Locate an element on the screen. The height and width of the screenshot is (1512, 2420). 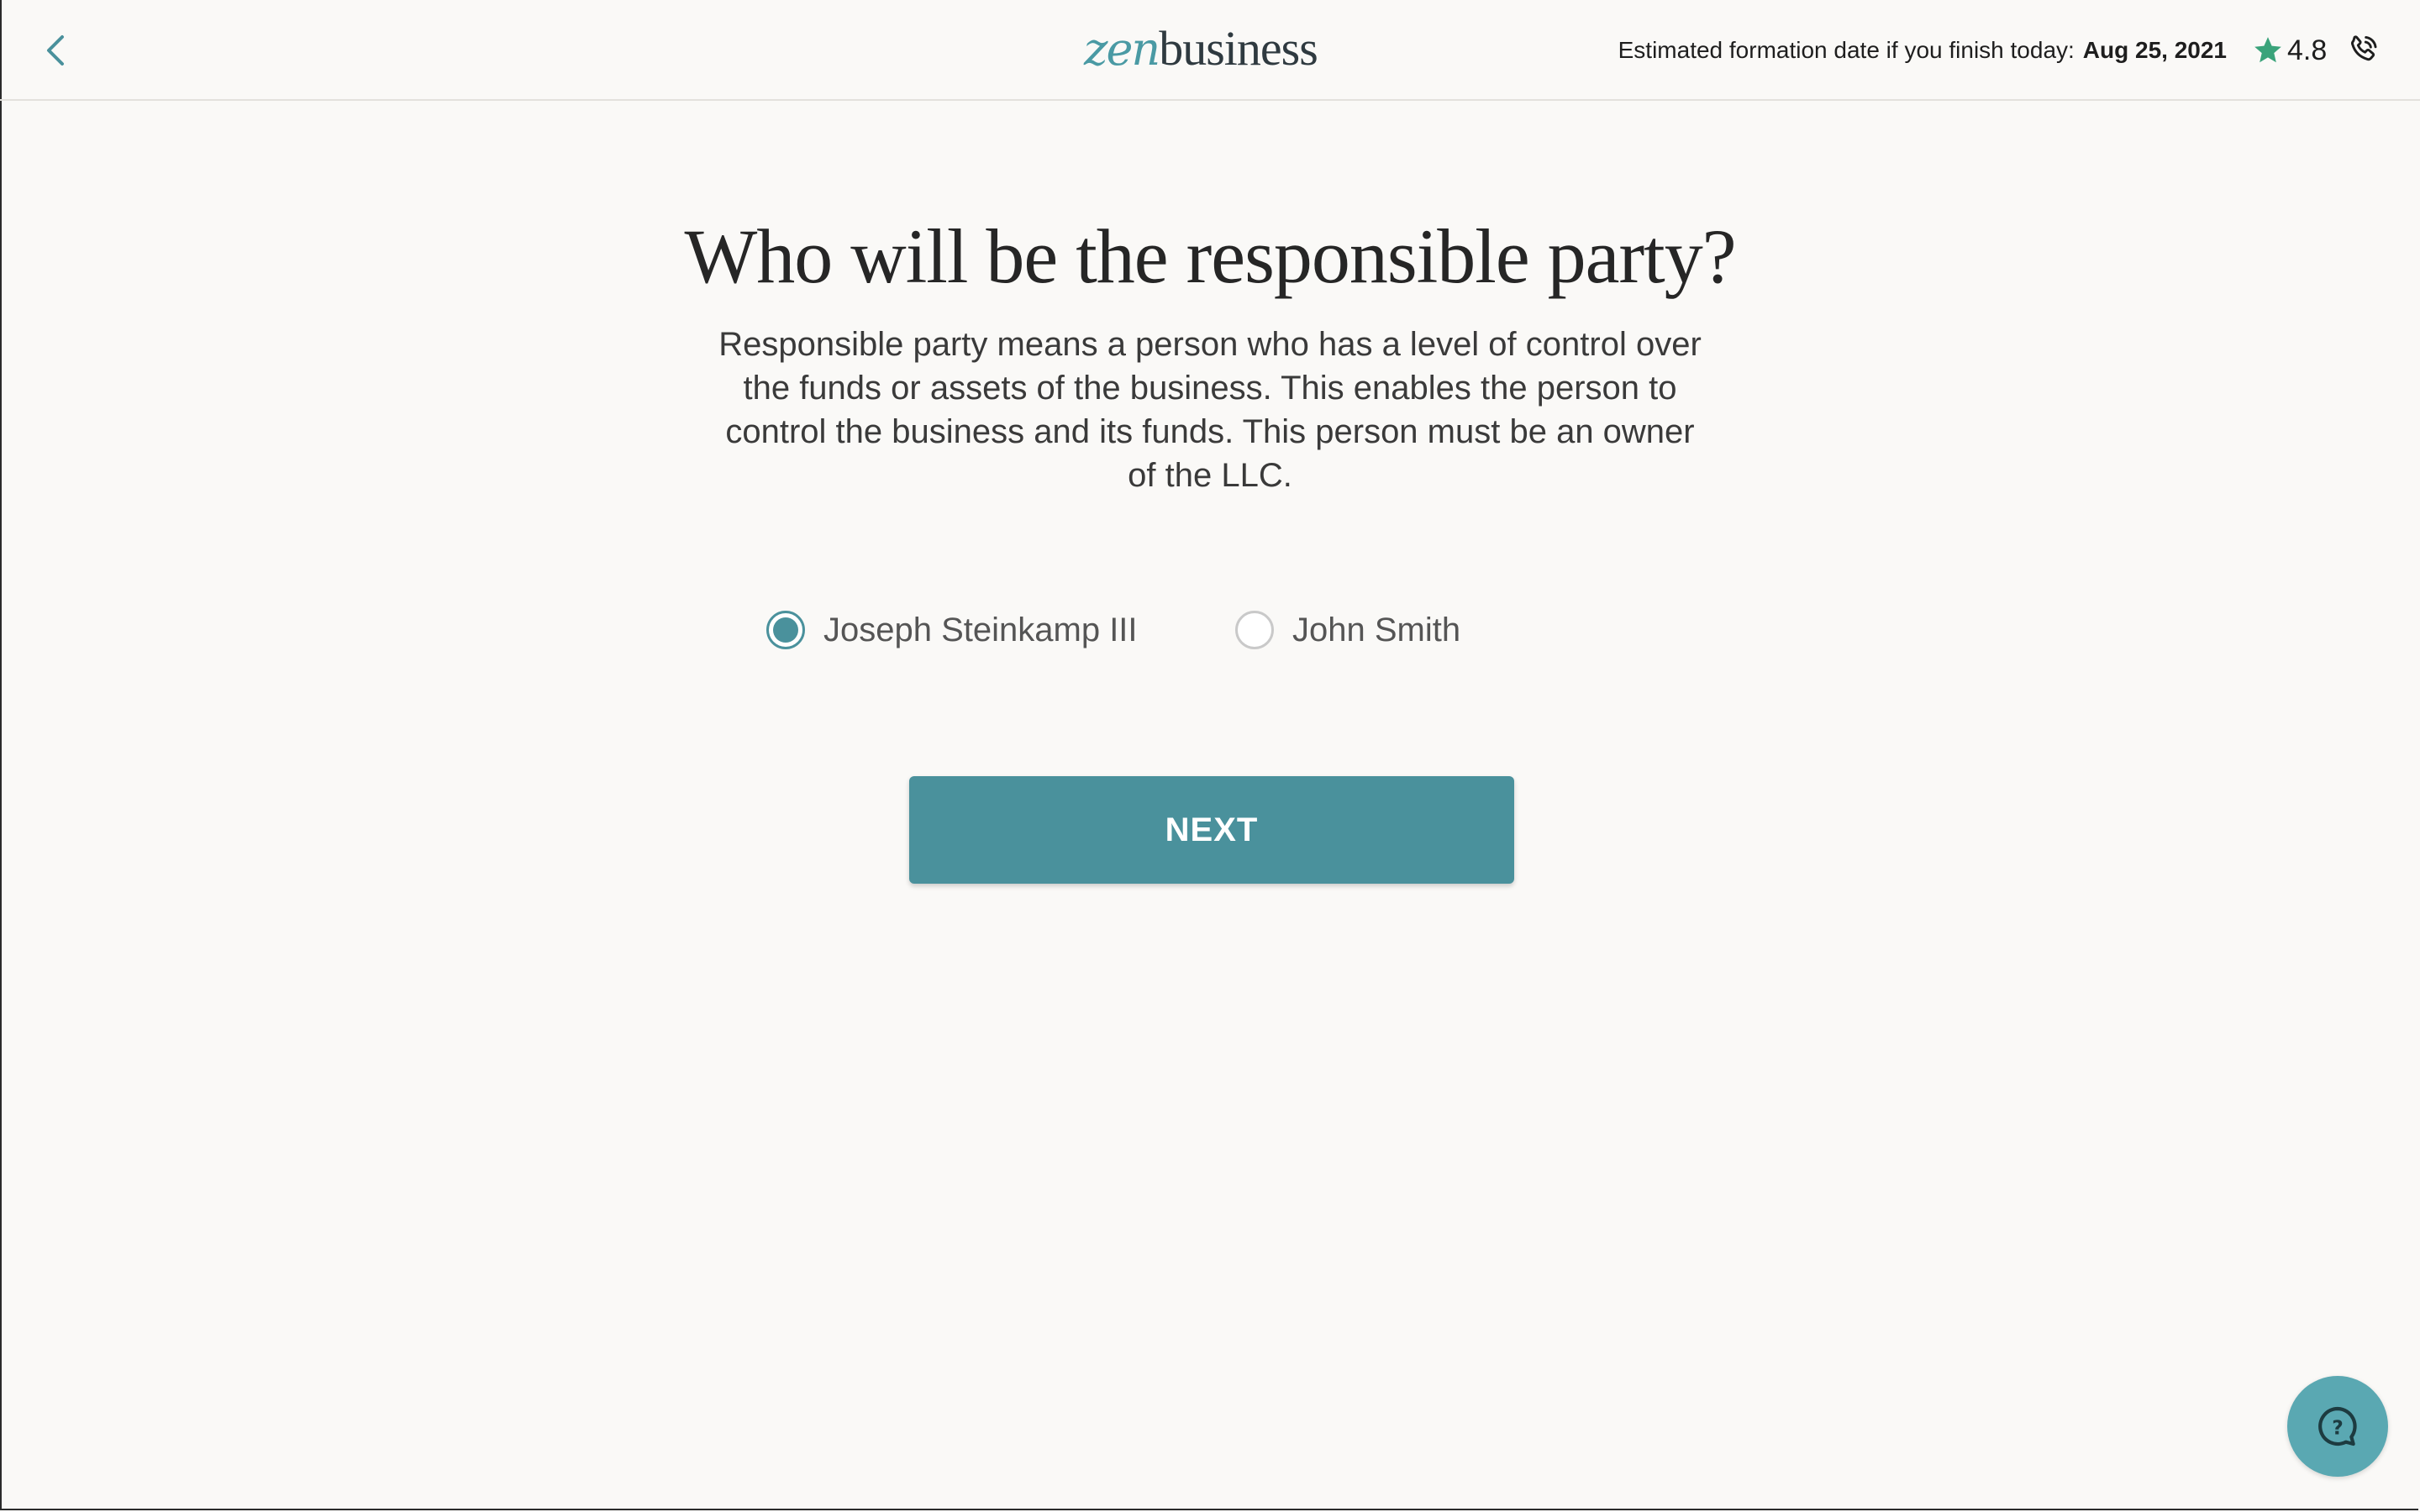
help-chat-button: ? is located at coordinates (2337, 1426).